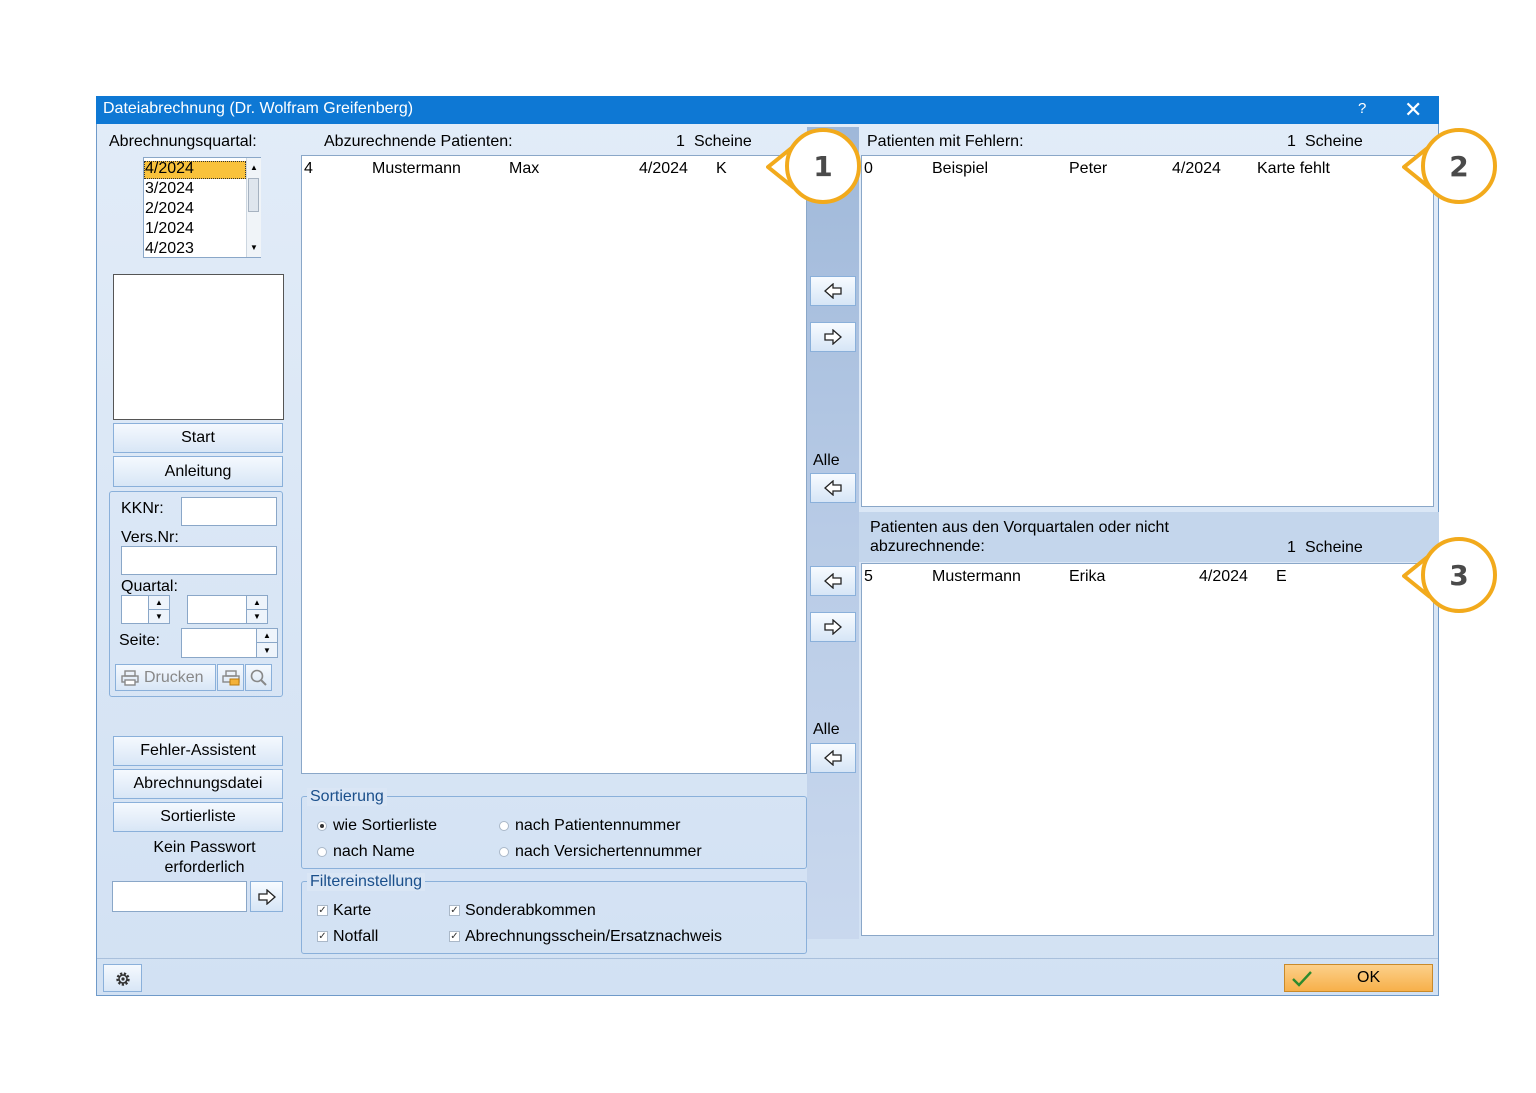 The height and width of the screenshot is (1093, 1536). I want to click on checkbox-notfall: ✓, so click(322, 936).